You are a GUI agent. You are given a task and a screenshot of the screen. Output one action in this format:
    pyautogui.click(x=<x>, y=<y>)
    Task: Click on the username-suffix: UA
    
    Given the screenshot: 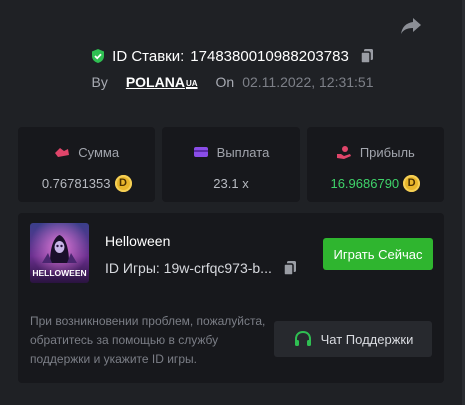 What is the action you would take?
    pyautogui.click(x=191, y=83)
    